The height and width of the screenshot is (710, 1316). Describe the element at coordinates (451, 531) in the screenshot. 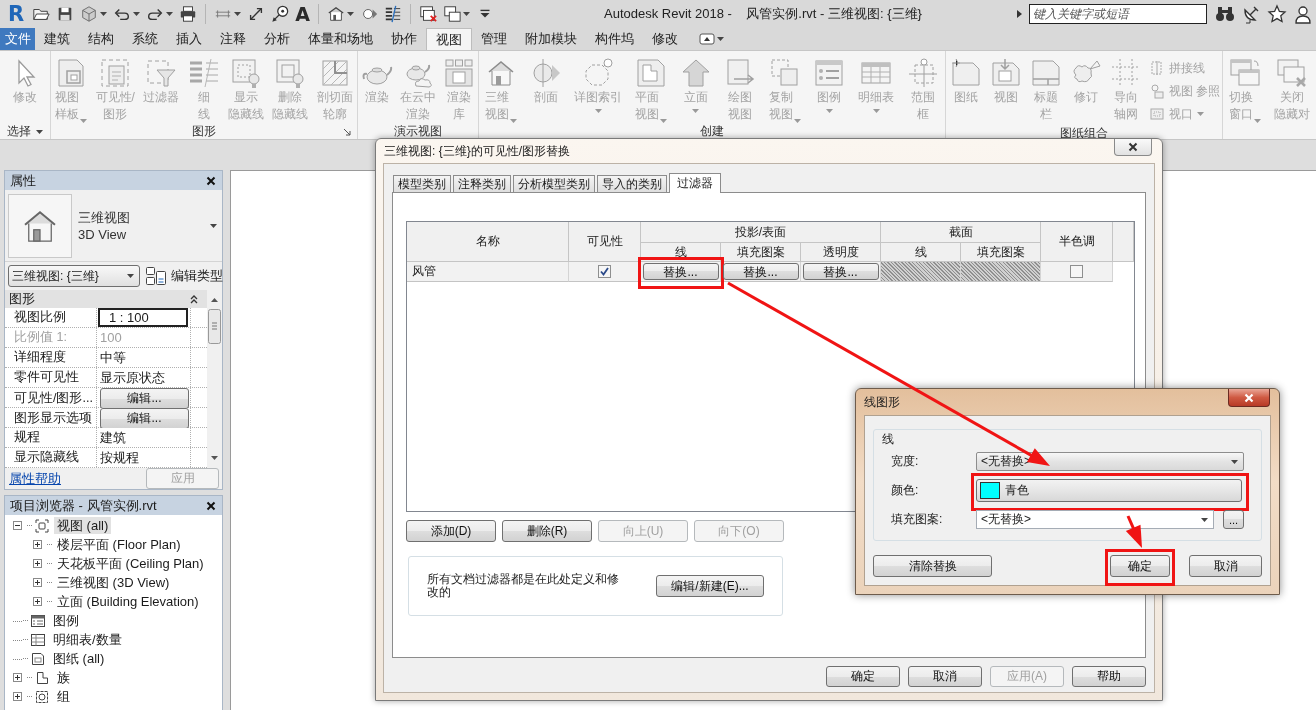

I see `dialog-button: 添加(D)` at that location.